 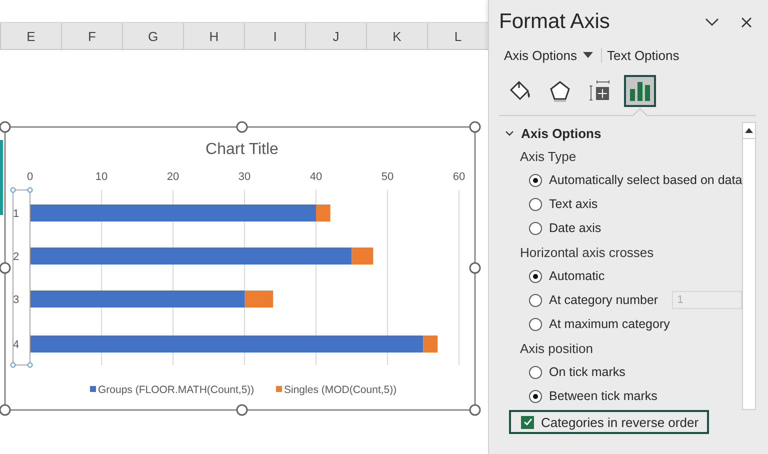 I want to click on size-properties-icon, so click(x=600, y=91).